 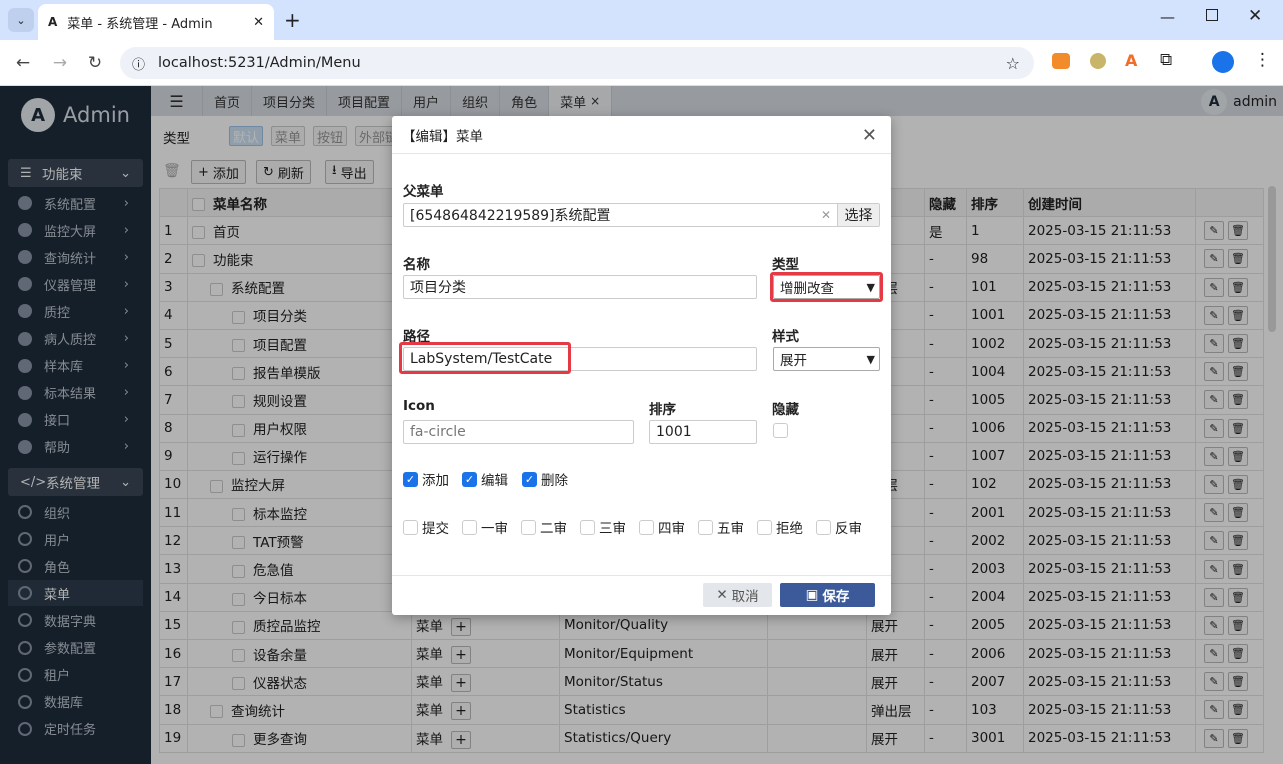 What do you see at coordinates (1013, 63) in the screenshot?
I see `bookmark-star-icon: ☆` at bounding box center [1013, 63].